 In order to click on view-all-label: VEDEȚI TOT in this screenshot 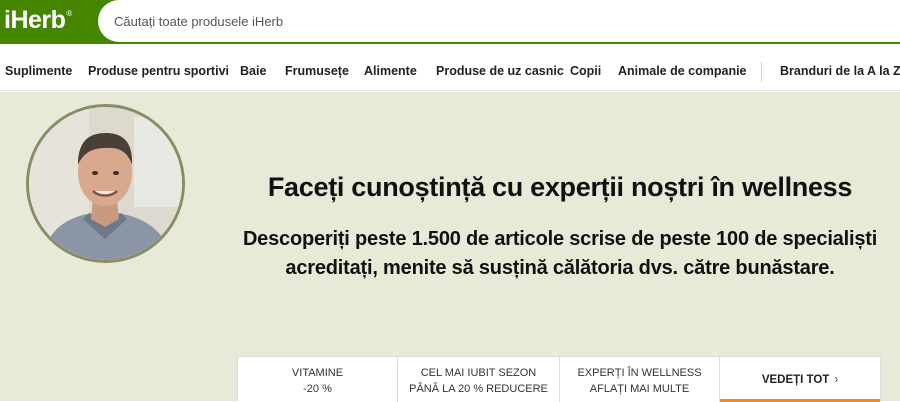, I will do `click(795, 380)`.